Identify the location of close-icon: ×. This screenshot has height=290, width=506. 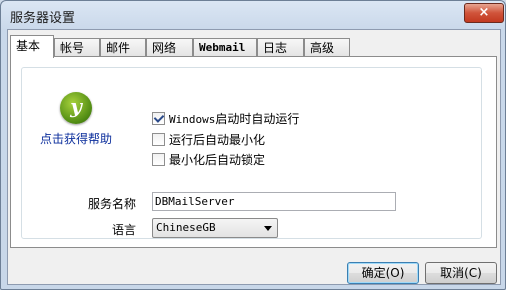
(484, 12).